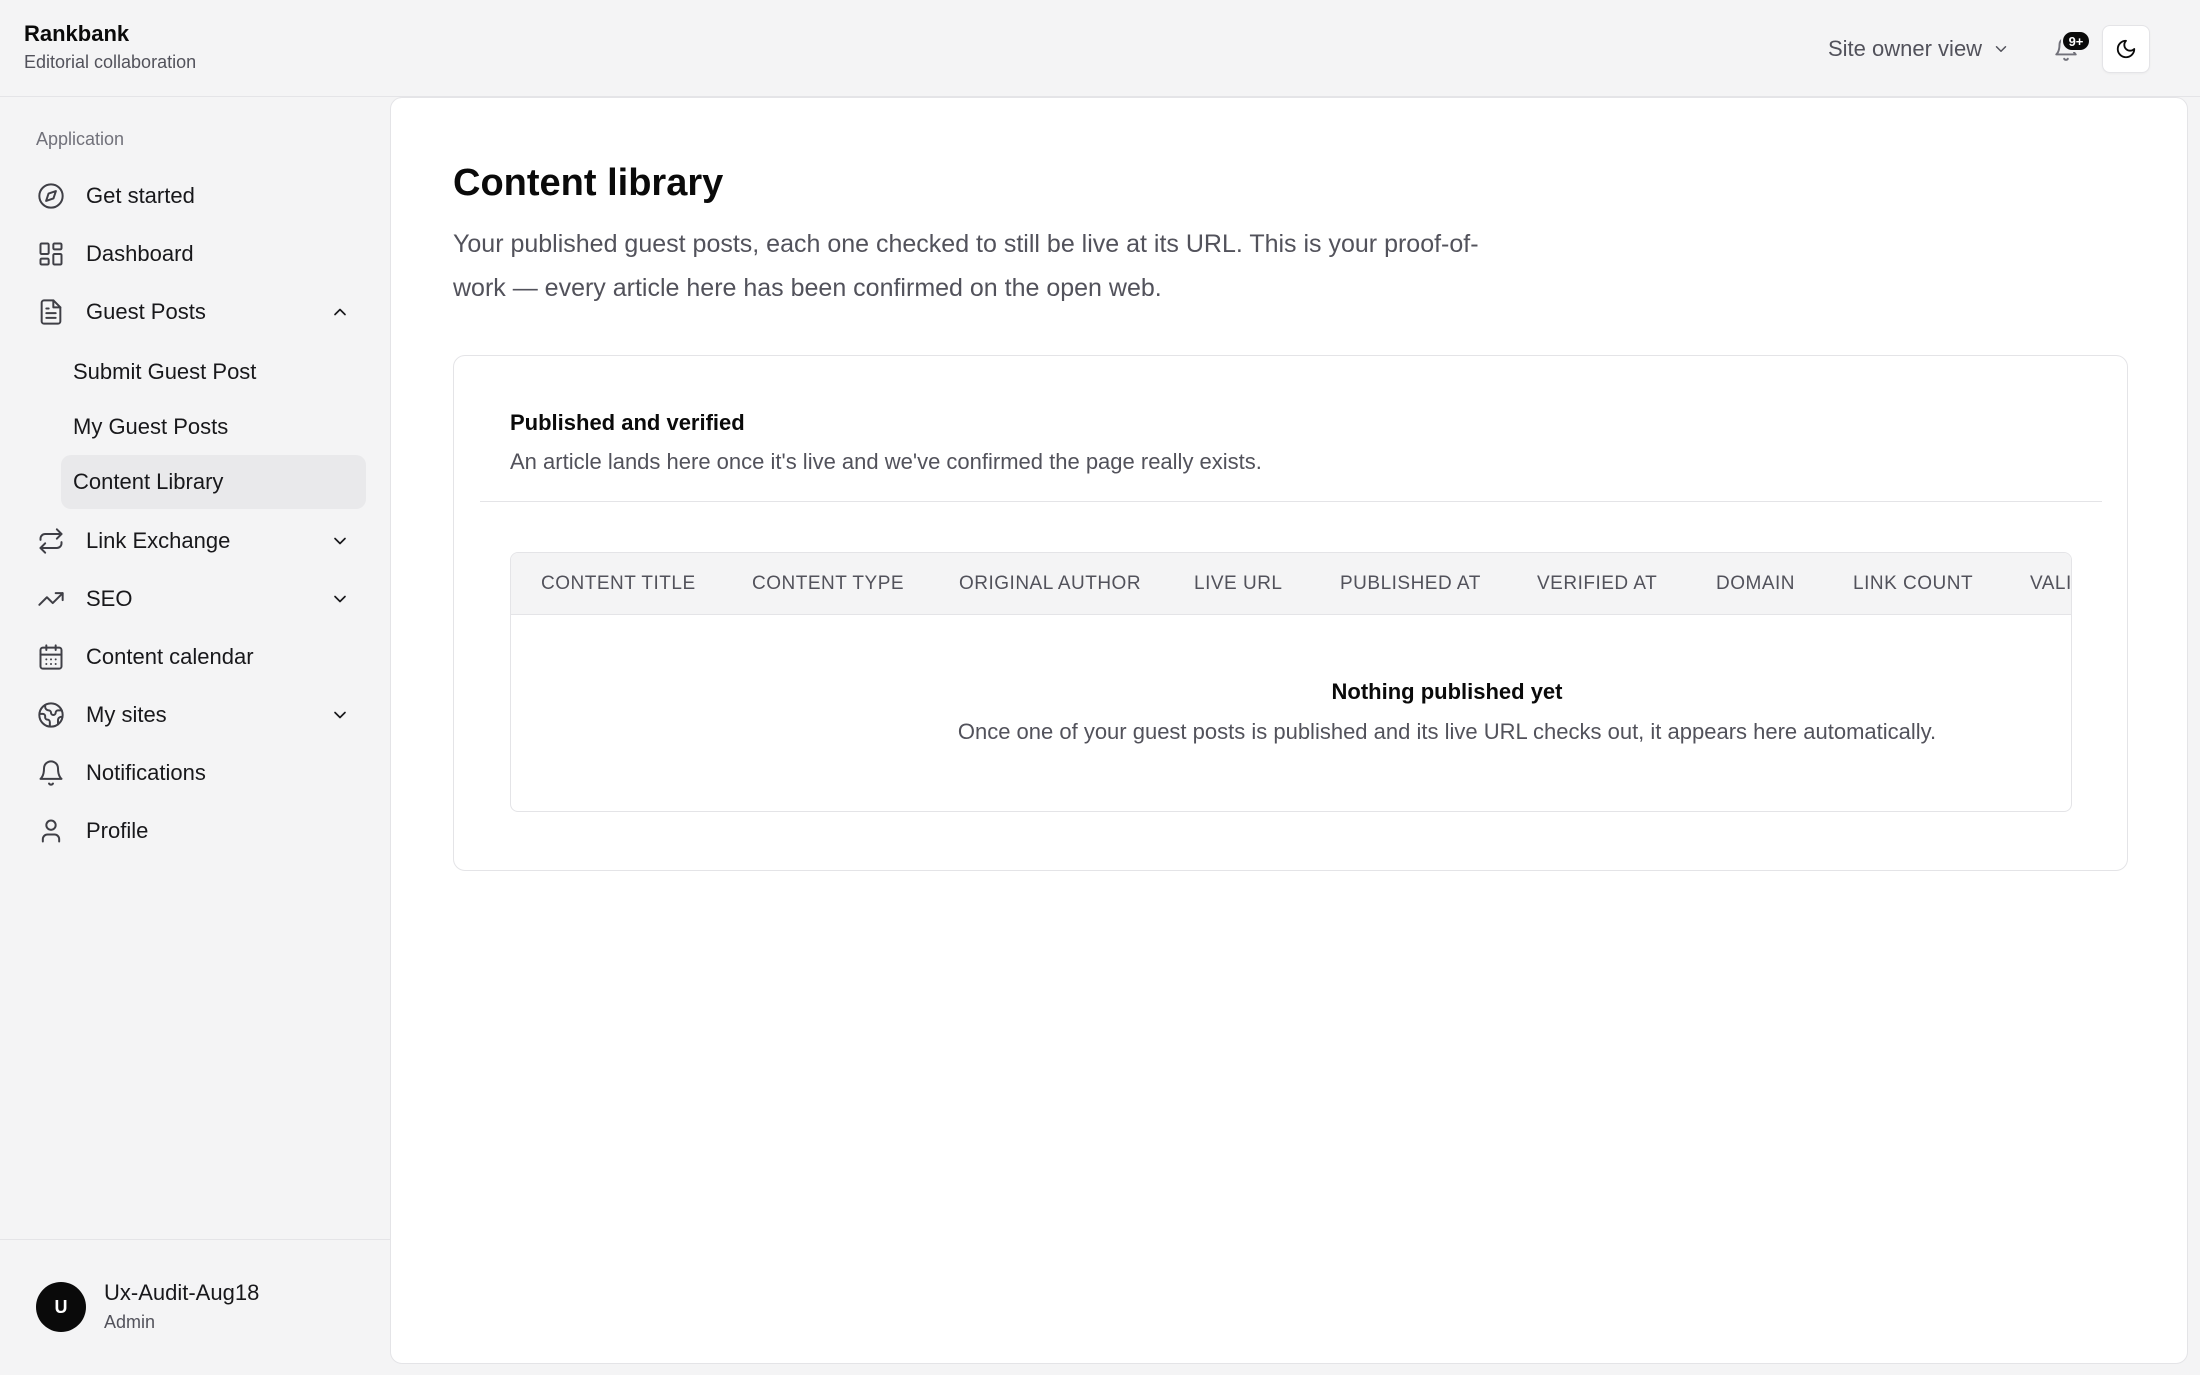 Image resolution: width=2200 pixels, height=1375 pixels. Describe the element at coordinates (146, 311) in the screenshot. I see `sidebar-item-label: Guest Posts` at that location.